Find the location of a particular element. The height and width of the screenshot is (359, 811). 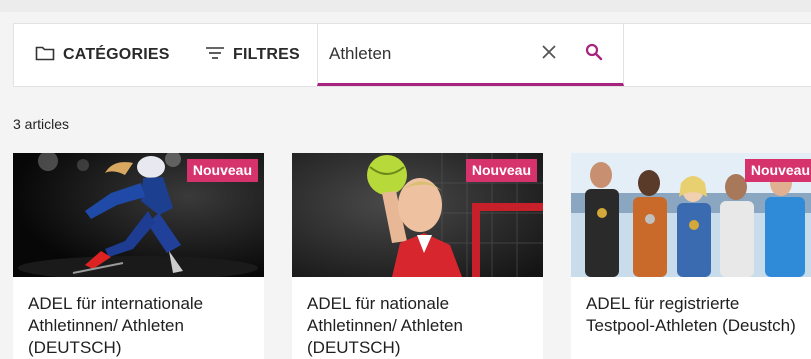

search-icon is located at coordinates (594, 52).